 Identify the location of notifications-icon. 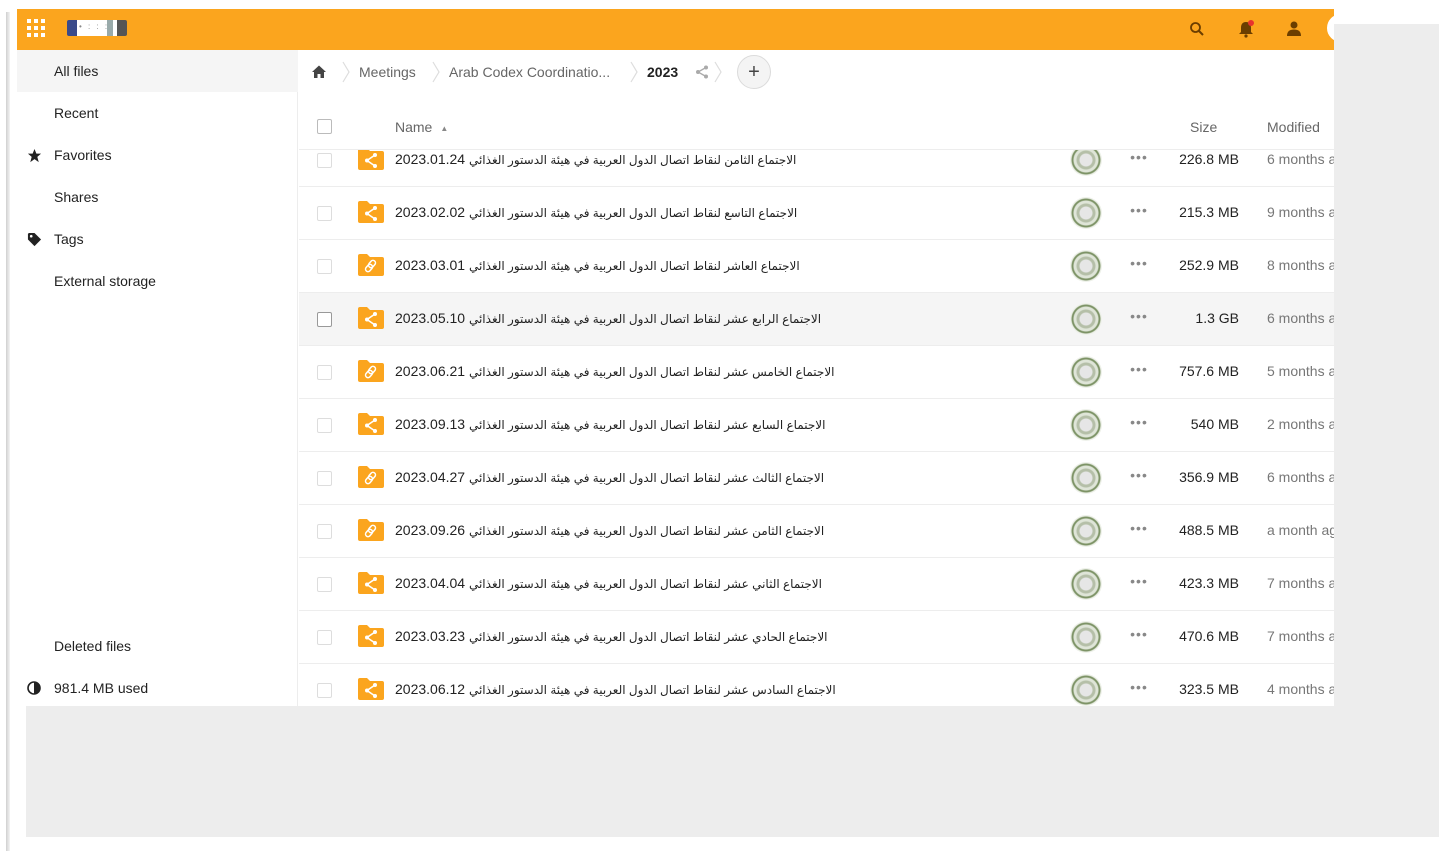
(1246, 29).